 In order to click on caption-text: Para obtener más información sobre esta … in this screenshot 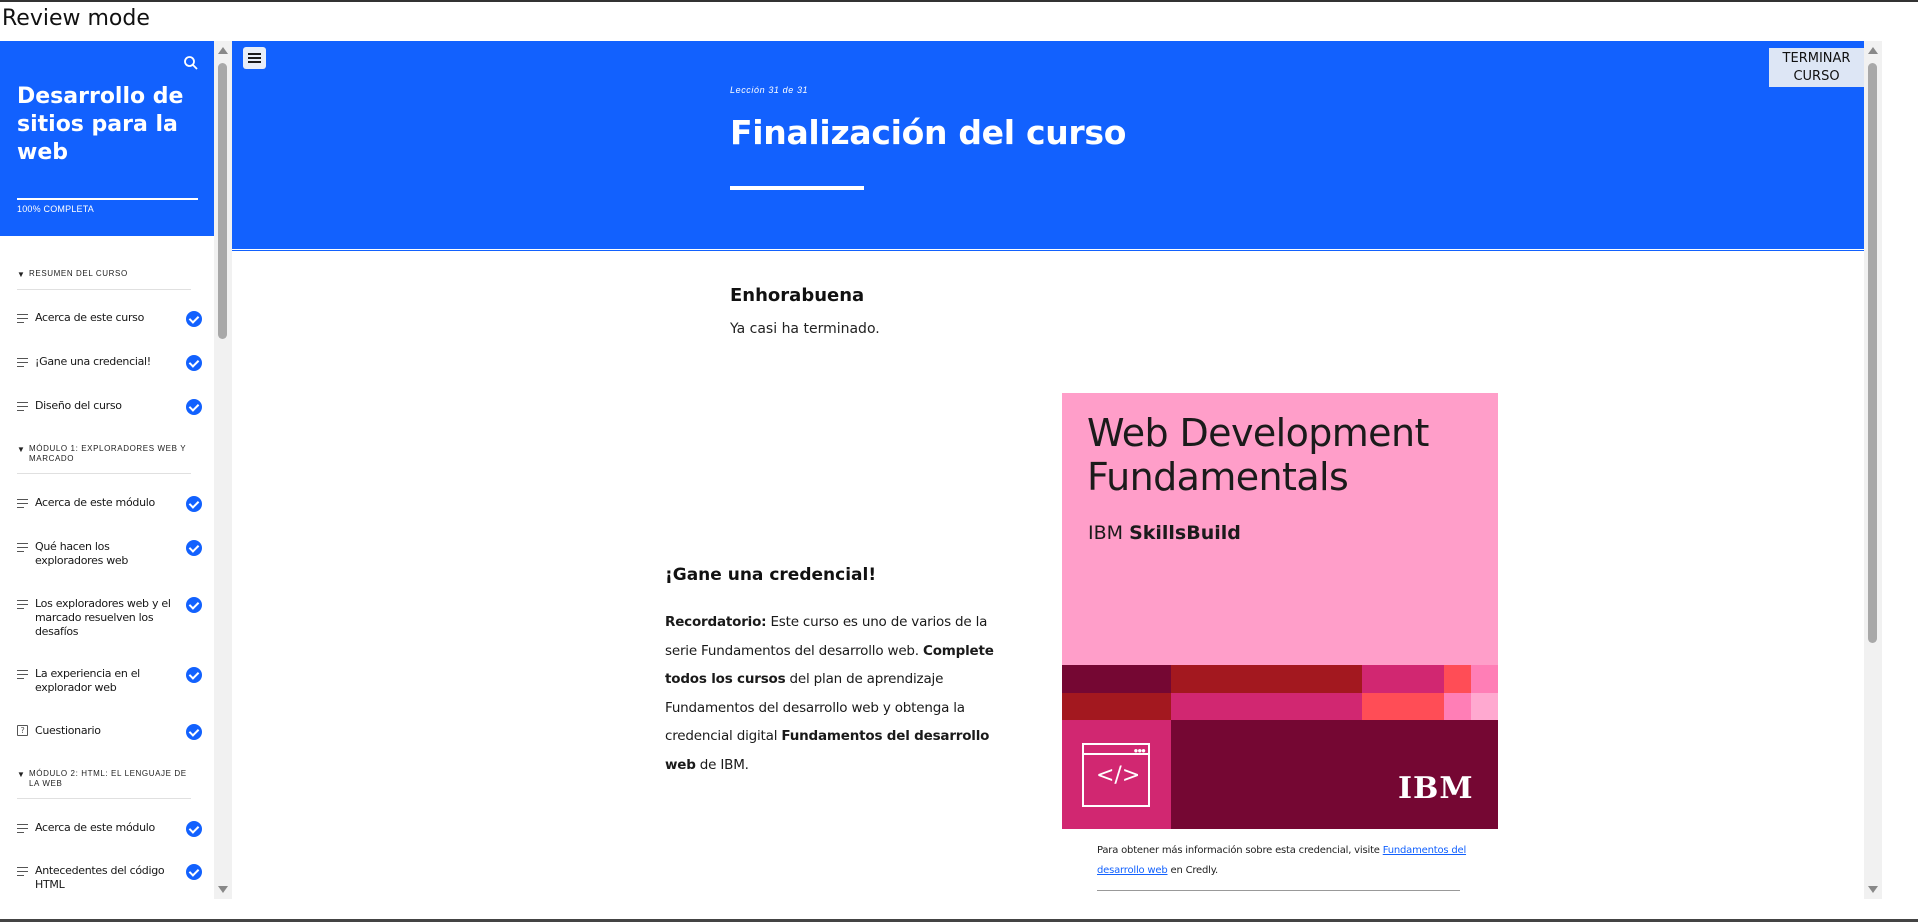, I will do `click(1240, 850)`.